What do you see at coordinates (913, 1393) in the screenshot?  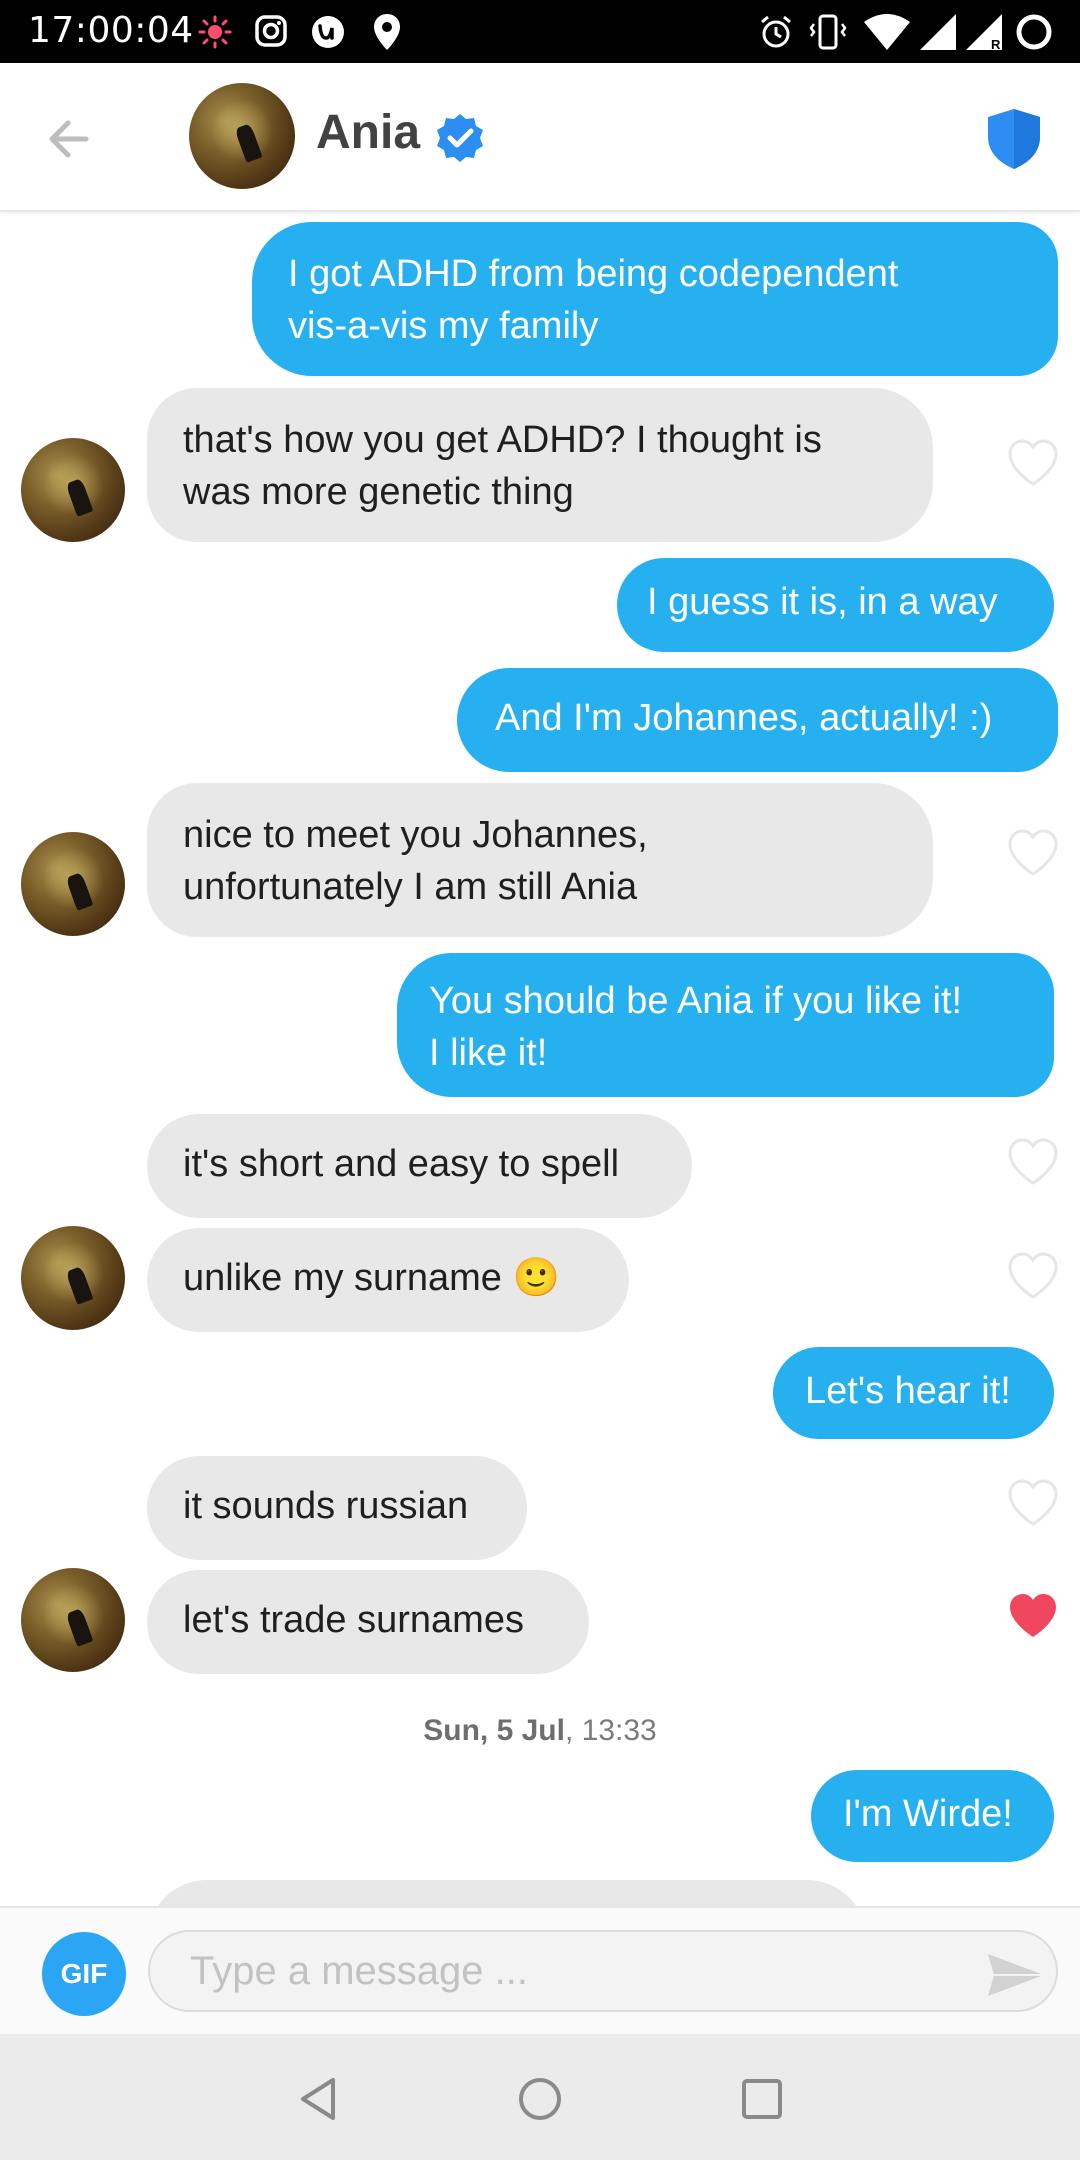 I see `sent-message: Let's hear it!` at bounding box center [913, 1393].